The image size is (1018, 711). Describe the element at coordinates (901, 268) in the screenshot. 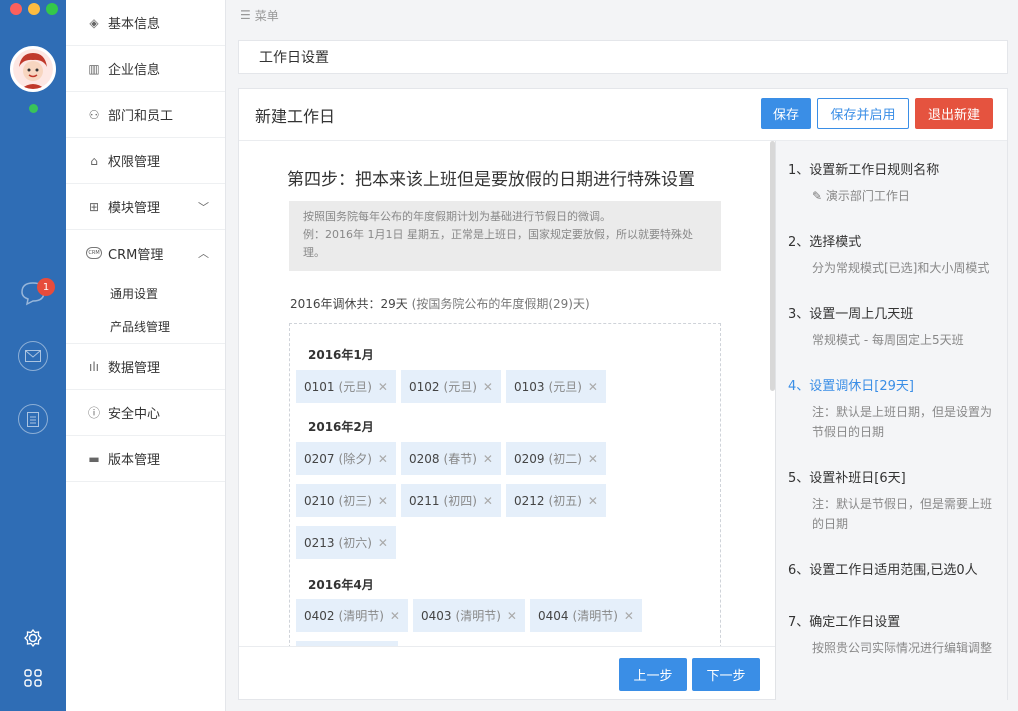

I see `step-2-desc: 分为常规模式[已选]和大小周模式` at that location.